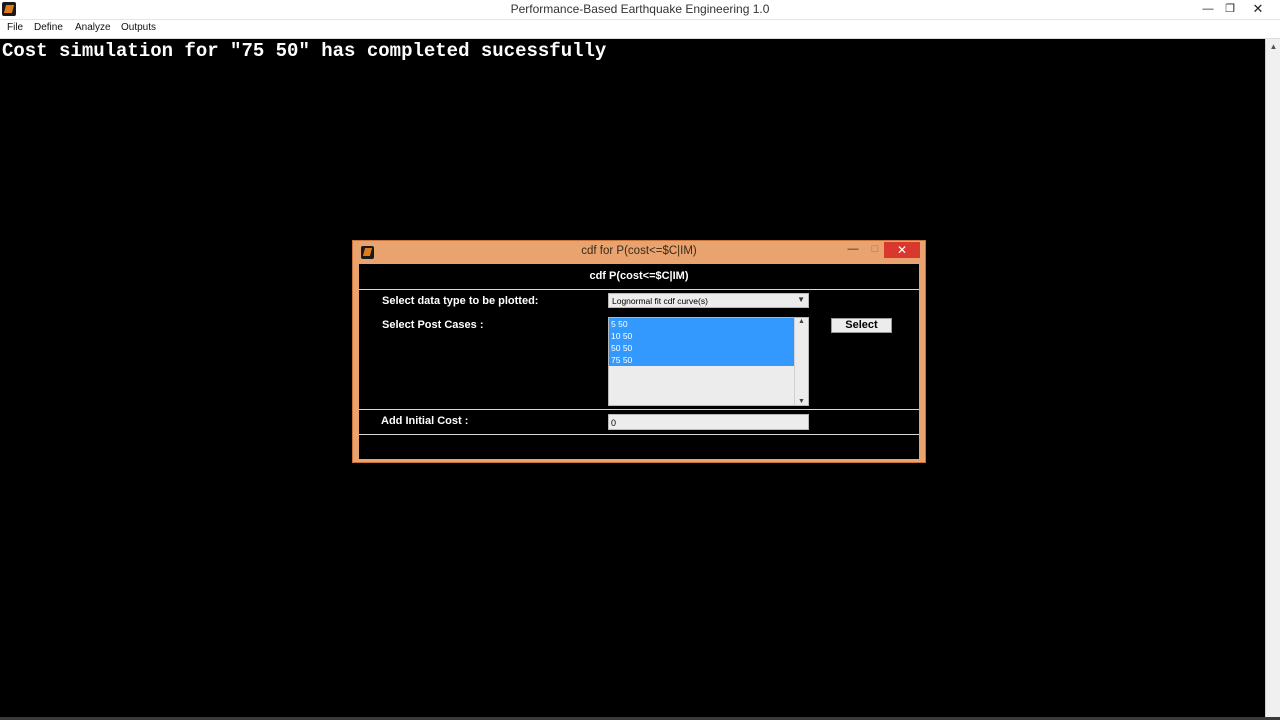 Image resolution: width=1280 pixels, height=720 pixels. Describe the element at coordinates (702, 348) in the screenshot. I see `list-item: 50 50` at that location.